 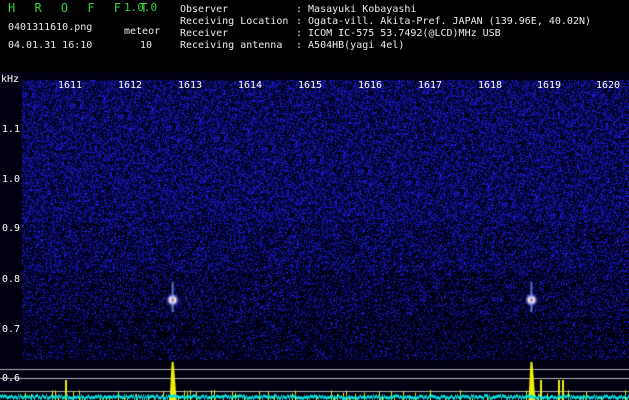 What do you see at coordinates (130, 85) in the screenshot?
I see `time-tick: 1612` at bounding box center [130, 85].